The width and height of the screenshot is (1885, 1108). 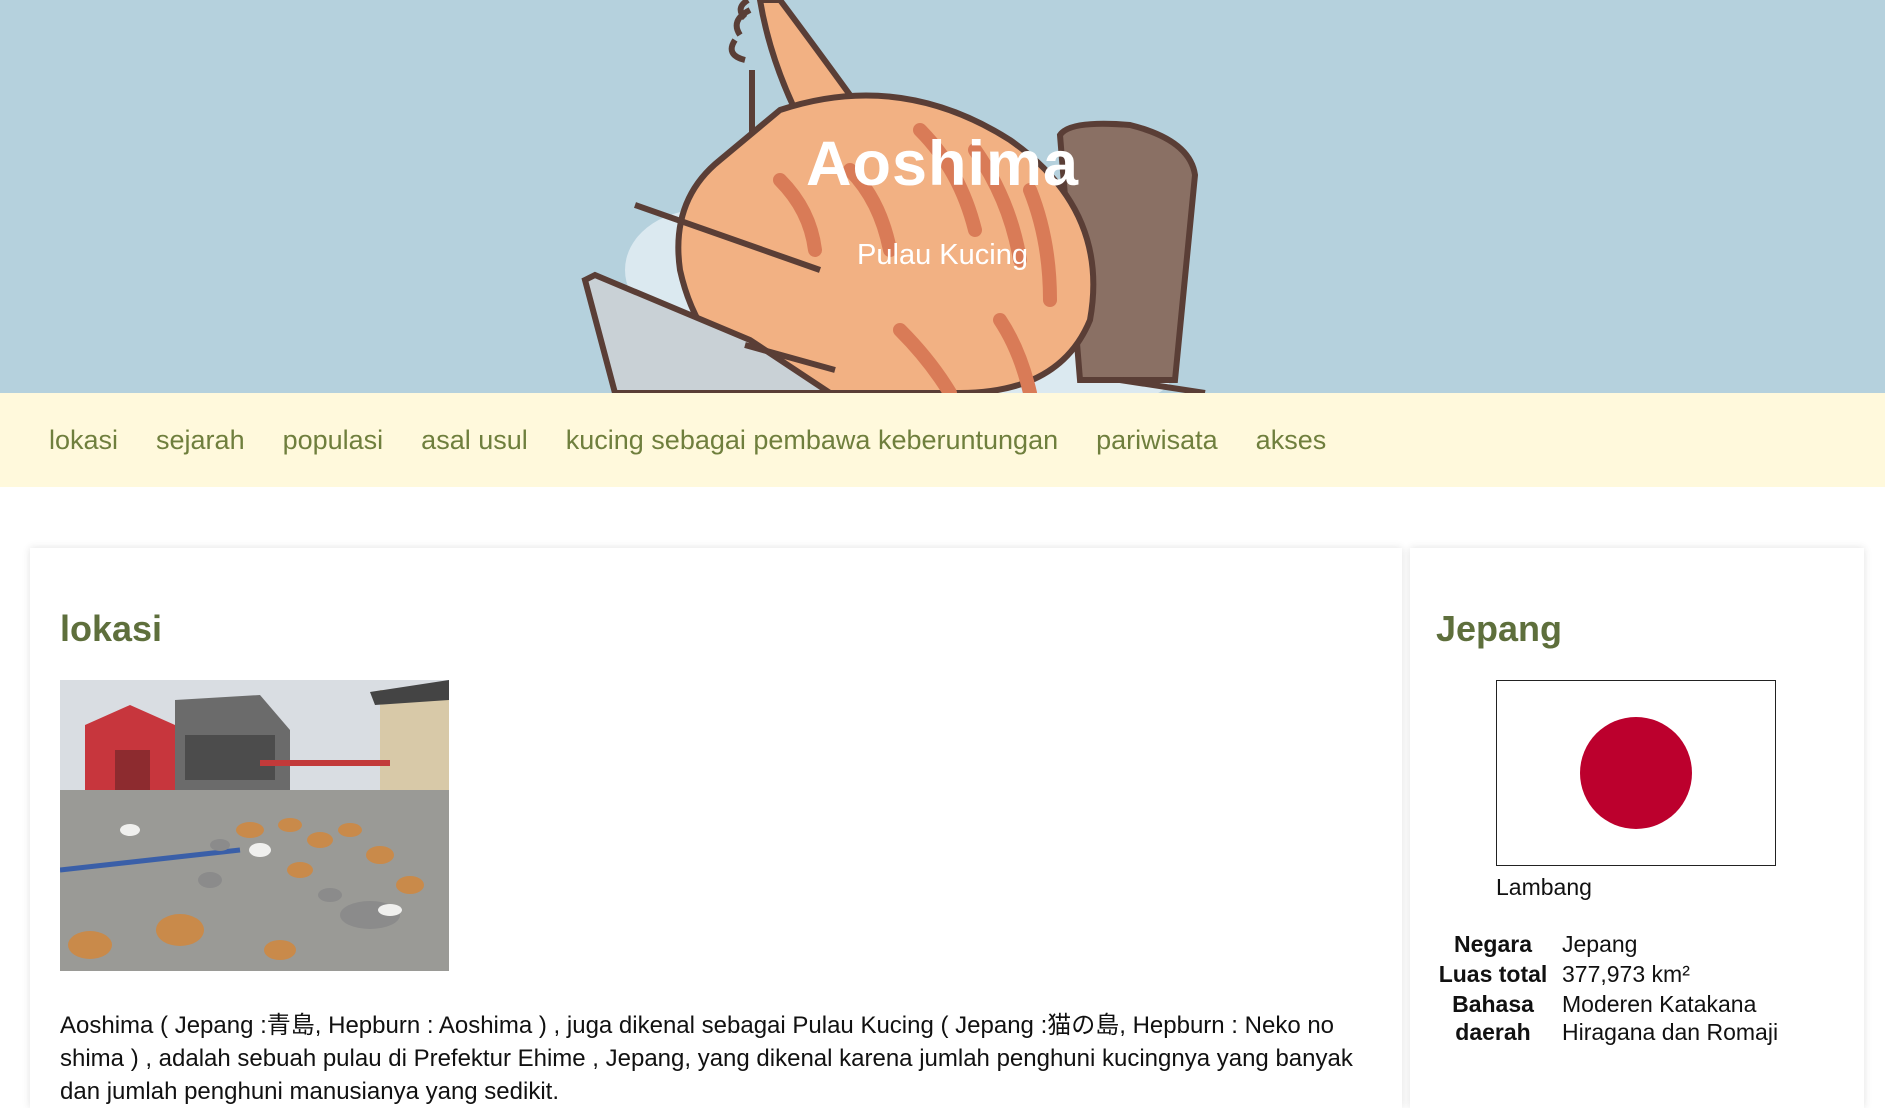 I want to click on site-title: Aoshima, so click(x=942, y=164).